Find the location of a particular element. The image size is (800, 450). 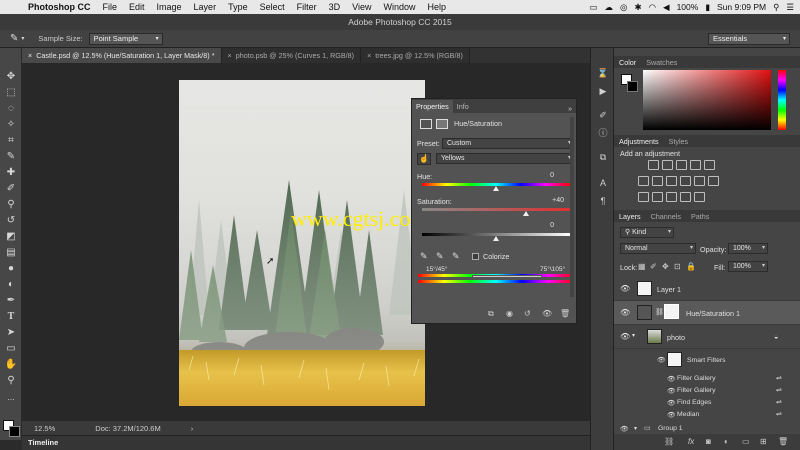

saturation-value: +40 is located at coordinates (549, 200).